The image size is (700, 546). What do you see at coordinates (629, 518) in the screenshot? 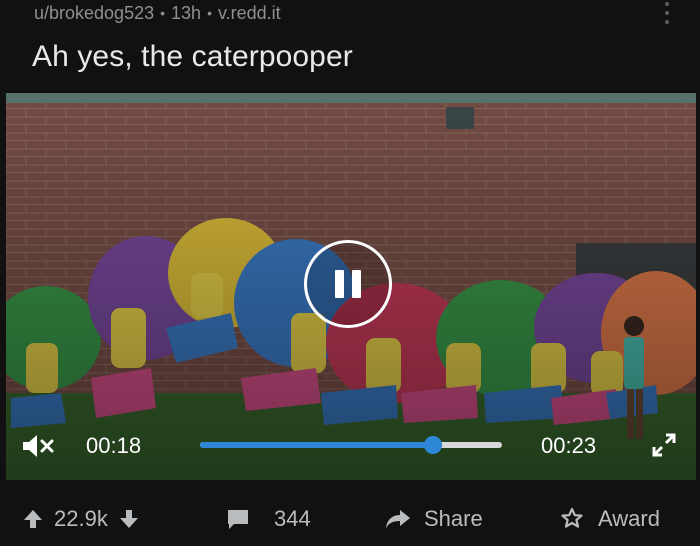
I see `award-label: Award` at bounding box center [629, 518].